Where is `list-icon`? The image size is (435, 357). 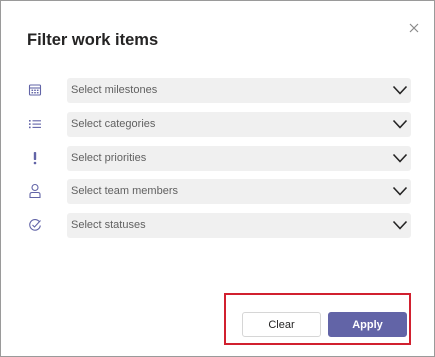 list-icon is located at coordinates (35, 124).